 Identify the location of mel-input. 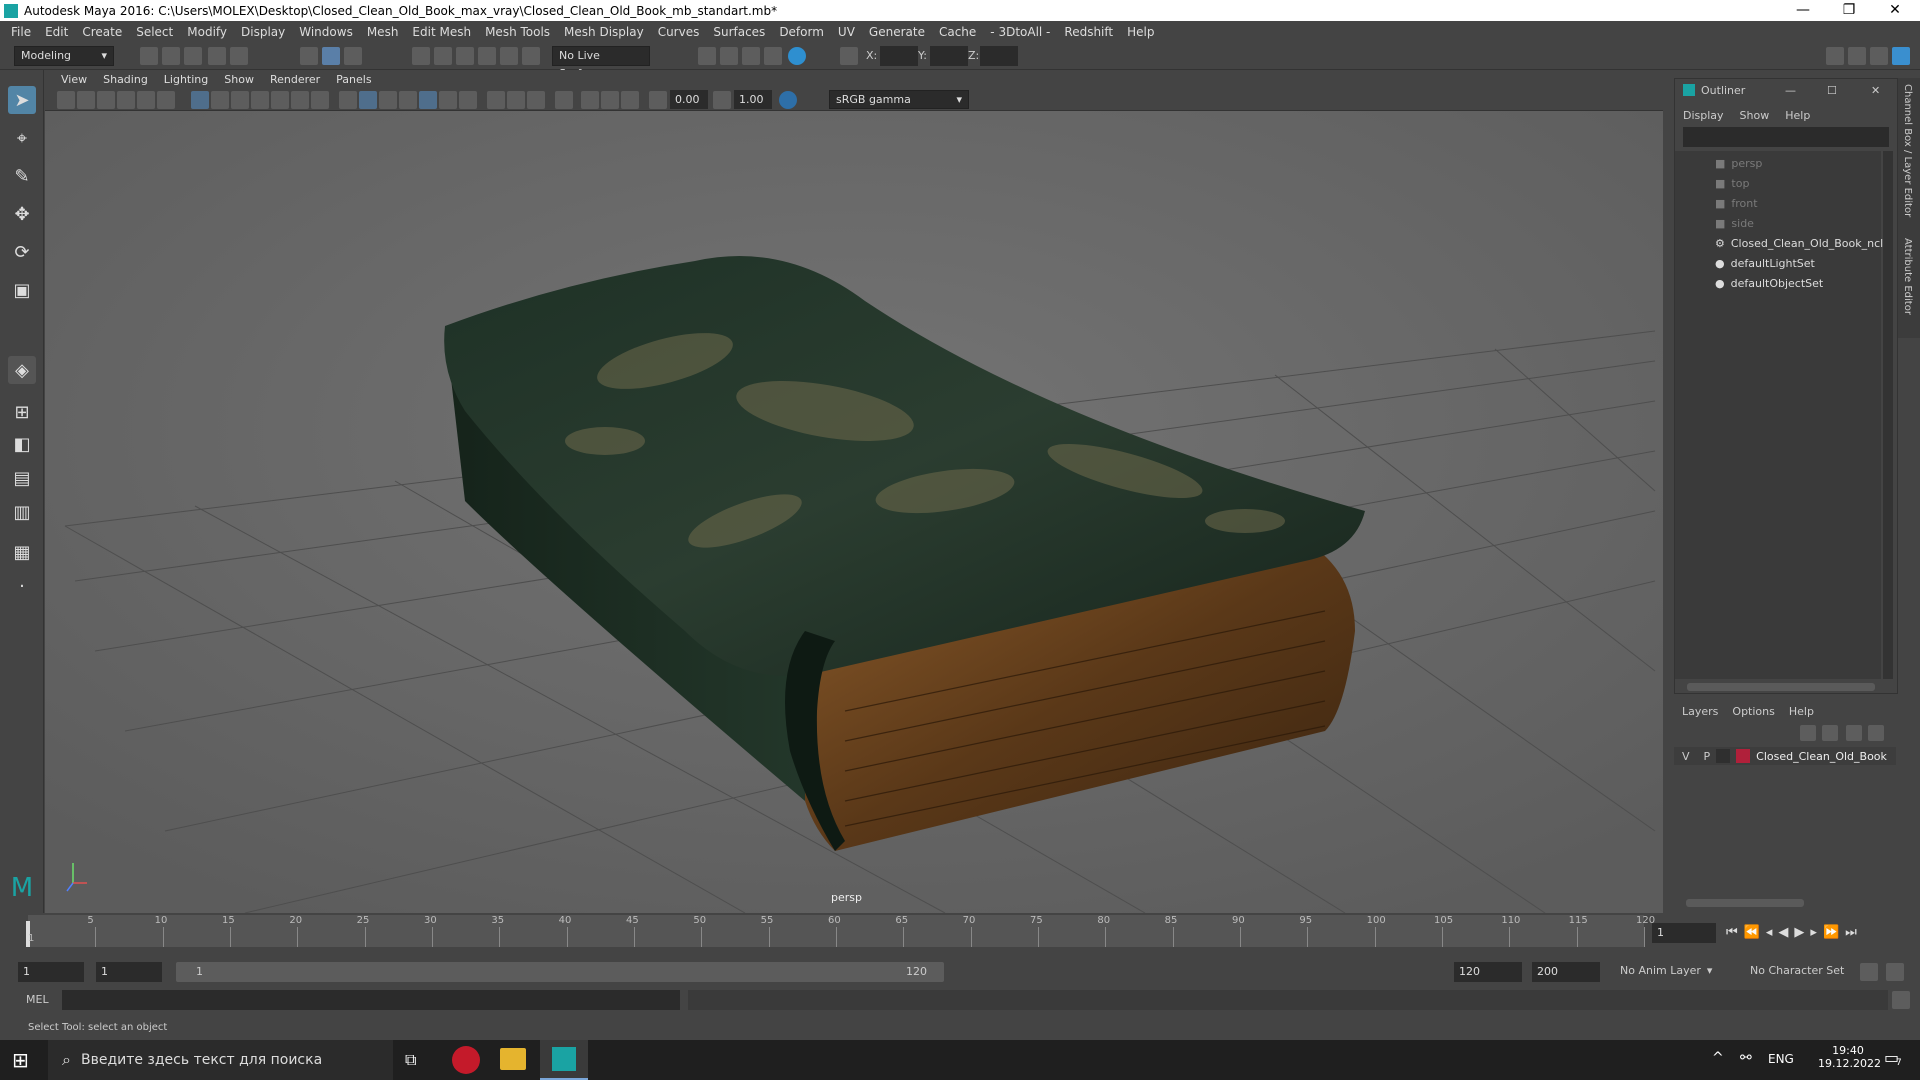
(371, 1000).